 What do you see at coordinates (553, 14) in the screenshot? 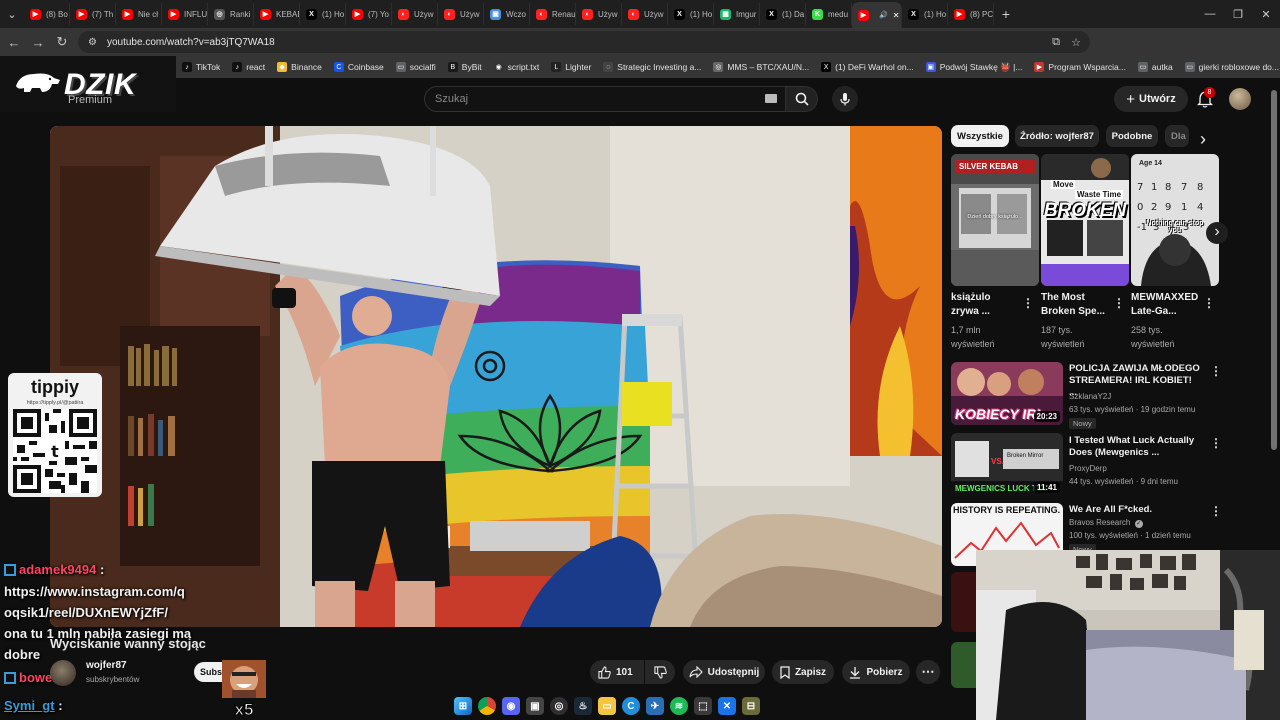
I see `browser-tab: ◐ Renau` at bounding box center [553, 14].